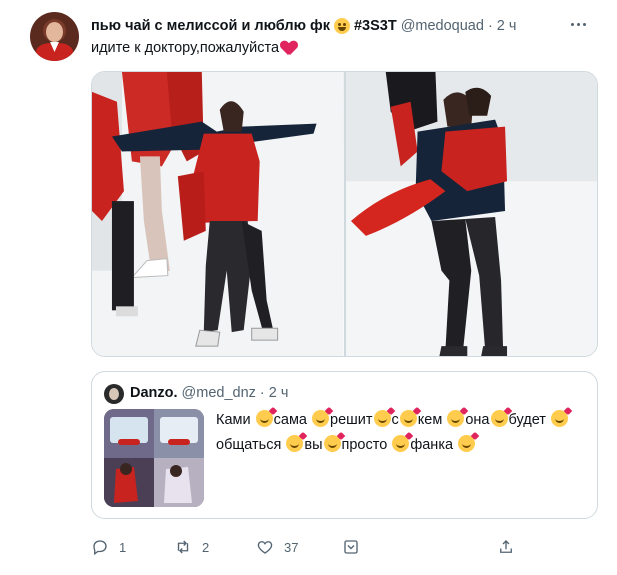 The height and width of the screenshot is (575, 617). What do you see at coordinates (289, 48) in the screenshot?
I see `red-heart-emoji-icon` at bounding box center [289, 48].